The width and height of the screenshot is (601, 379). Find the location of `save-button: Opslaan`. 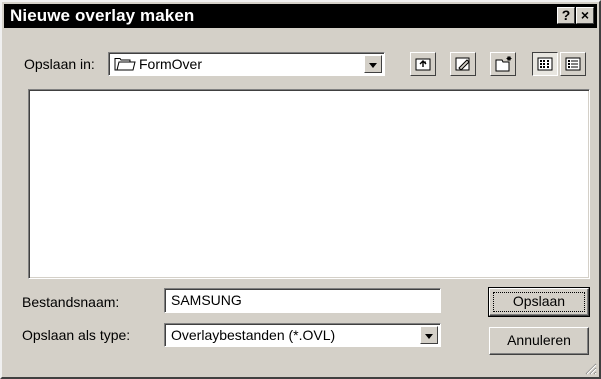

save-button: Opslaan is located at coordinates (539, 302).